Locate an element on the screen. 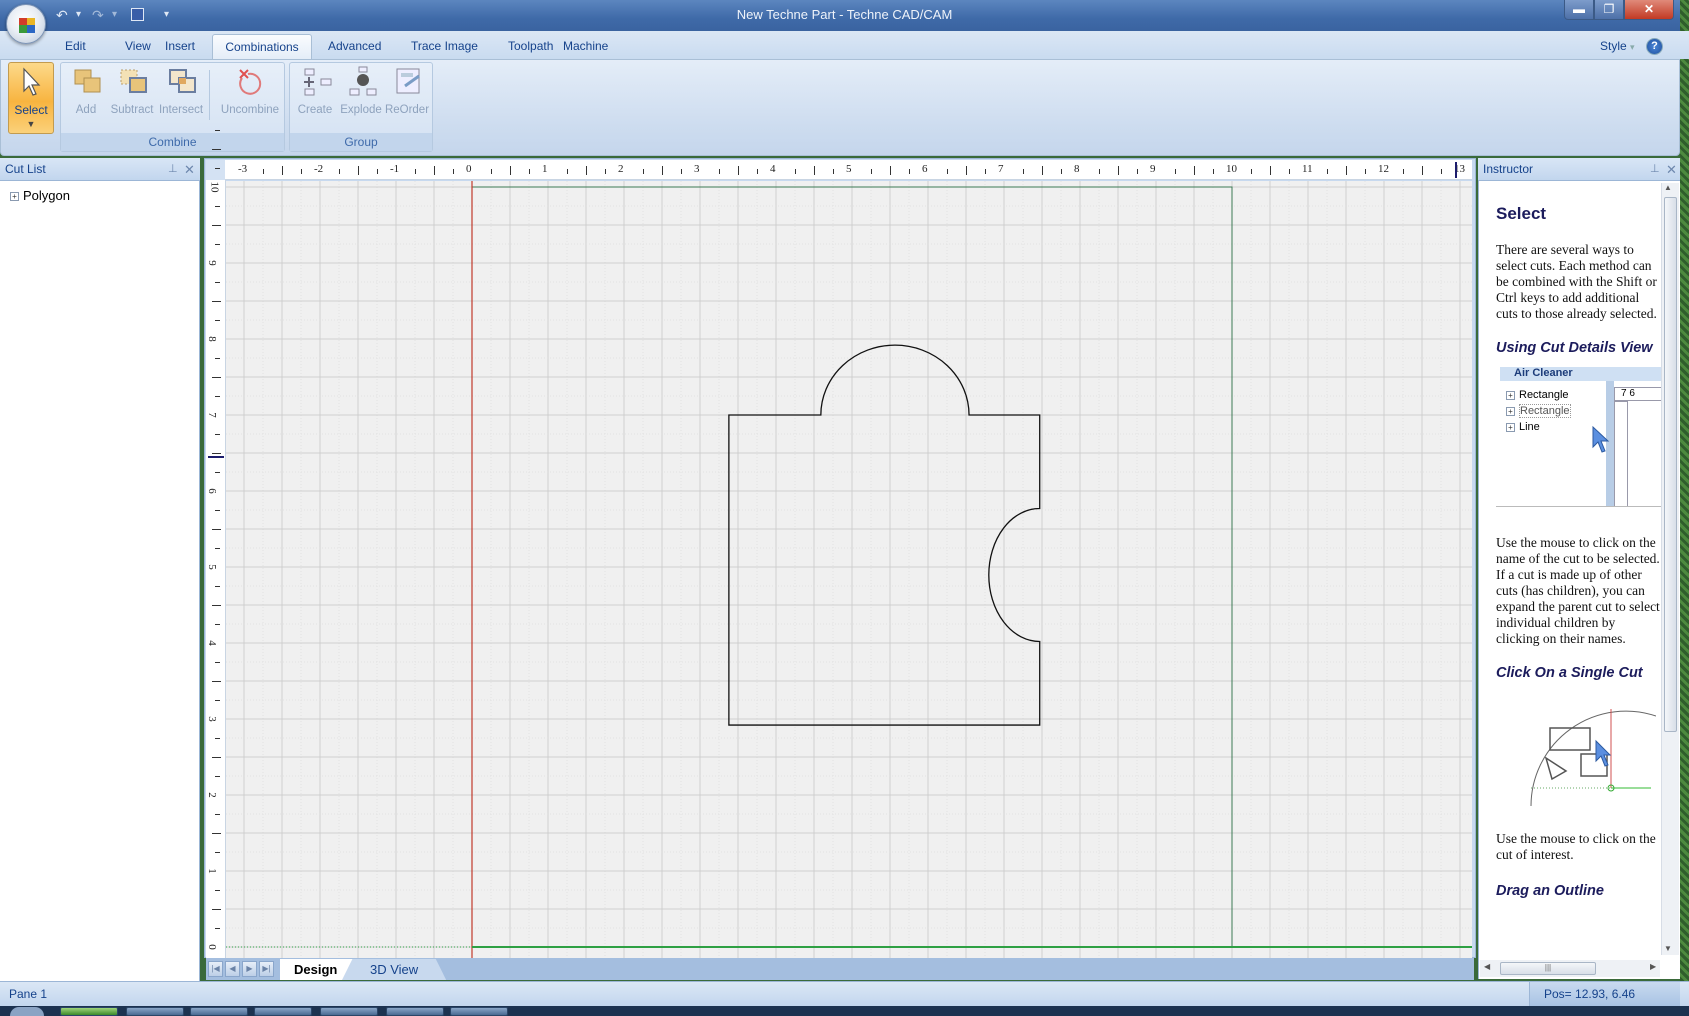  app-logo-icon is located at coordinates (27, 25).